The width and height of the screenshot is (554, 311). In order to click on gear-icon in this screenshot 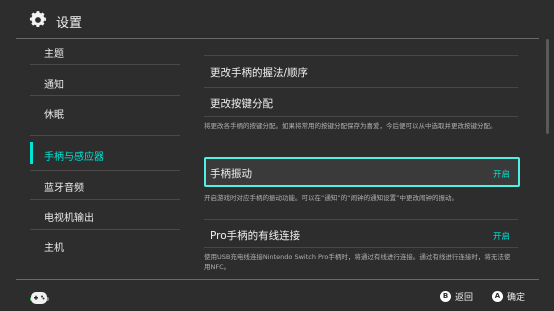, I will do `click(37, 19)`.